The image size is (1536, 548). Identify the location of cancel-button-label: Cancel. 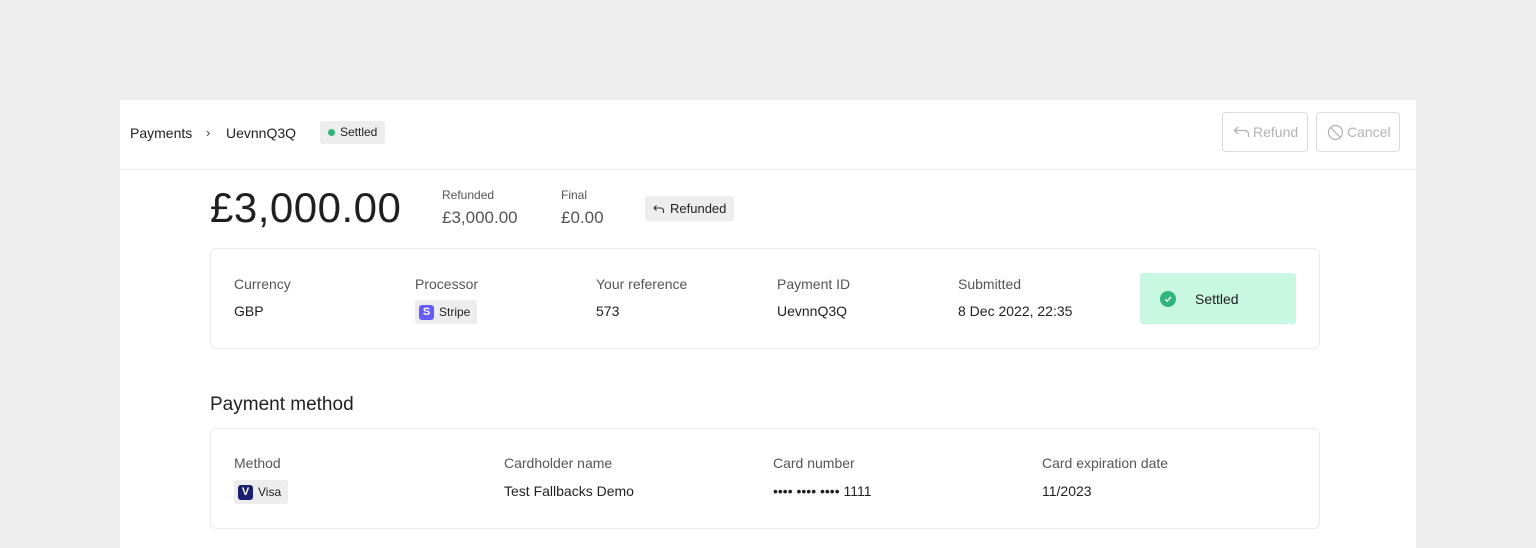
(1369, 132).